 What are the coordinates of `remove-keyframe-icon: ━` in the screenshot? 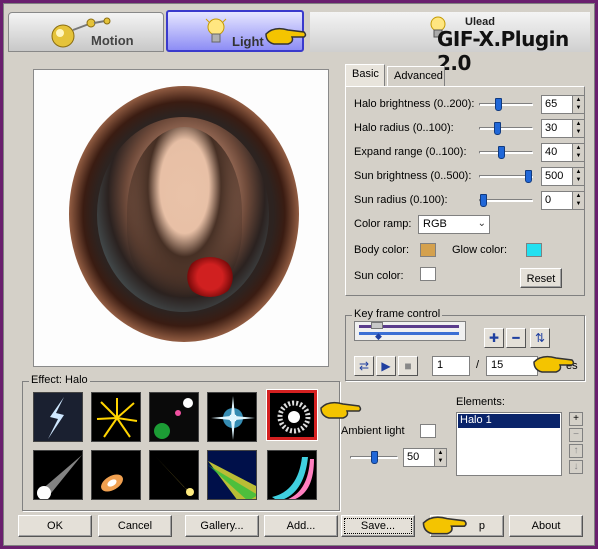 It's located at (516, 338).